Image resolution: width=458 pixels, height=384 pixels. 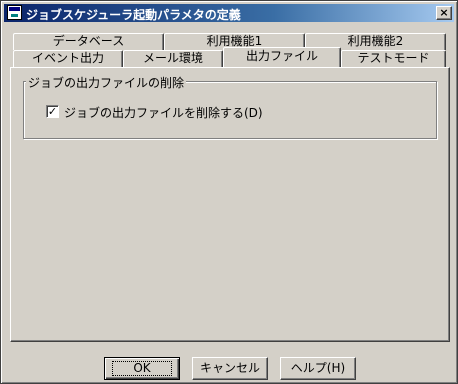 I want to click on app-icon, so click(x=14, y=12).